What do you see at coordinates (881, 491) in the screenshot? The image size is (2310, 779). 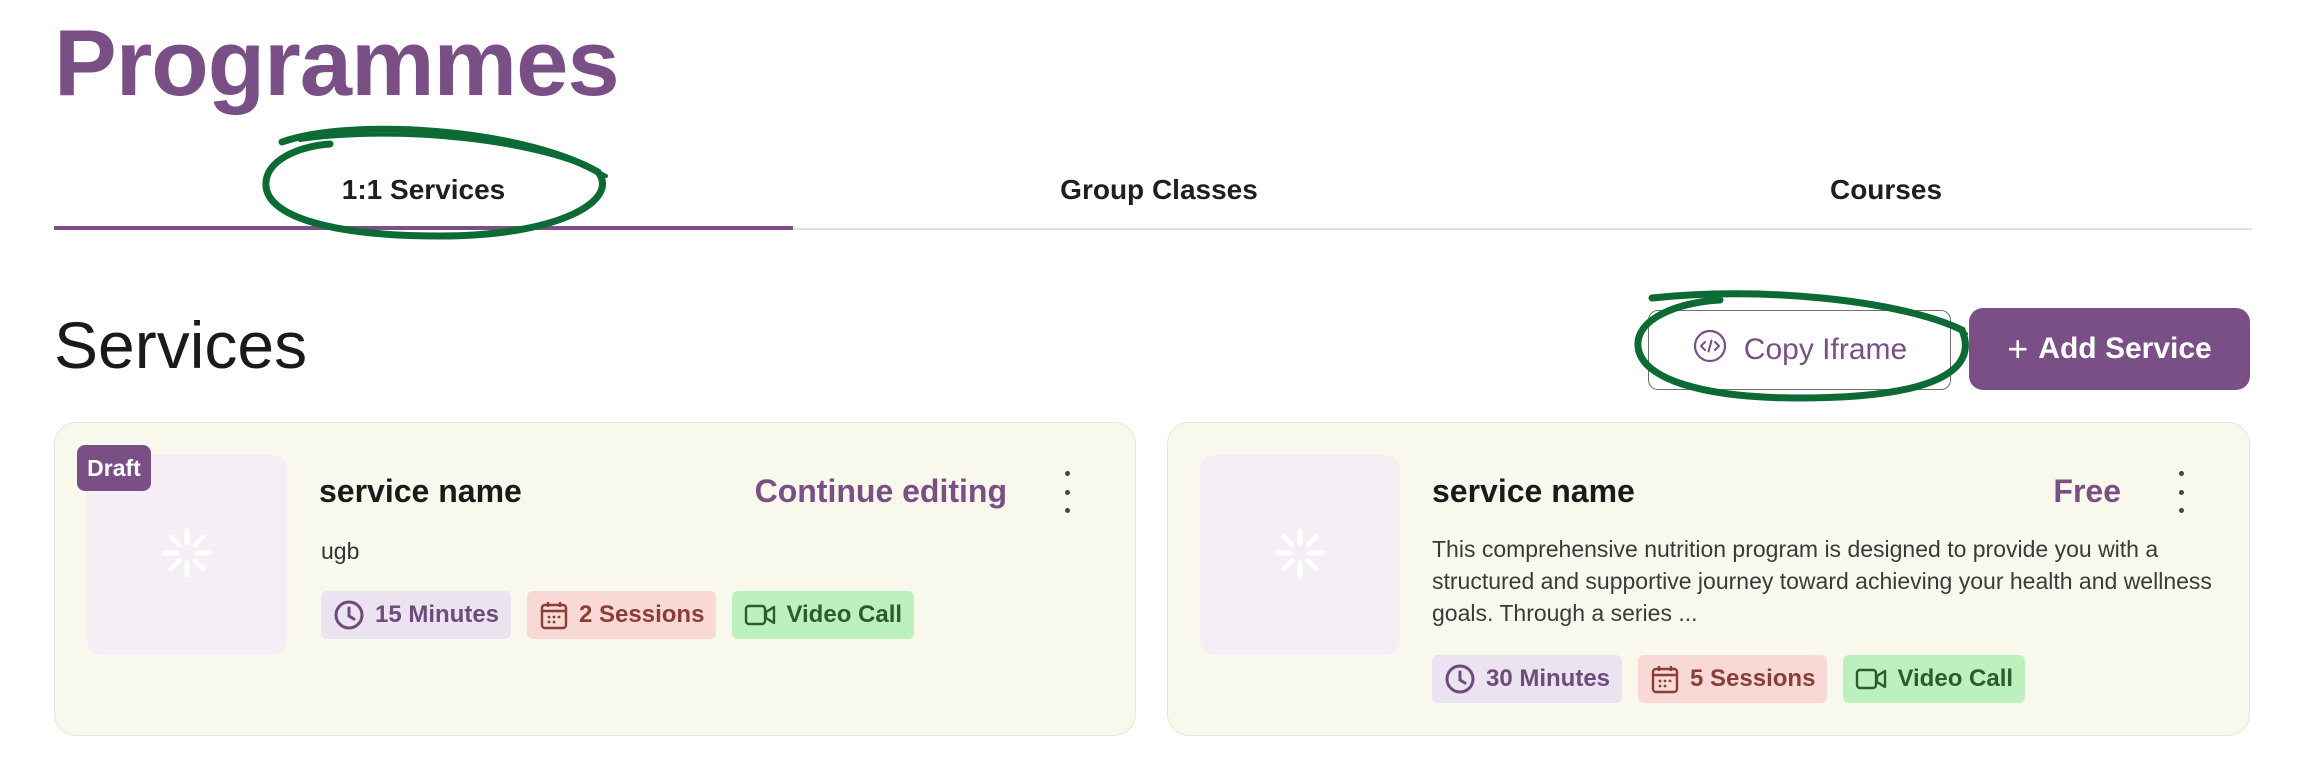 I see `continue-editing-link: Continue editing` at bounding box center [881, 491].